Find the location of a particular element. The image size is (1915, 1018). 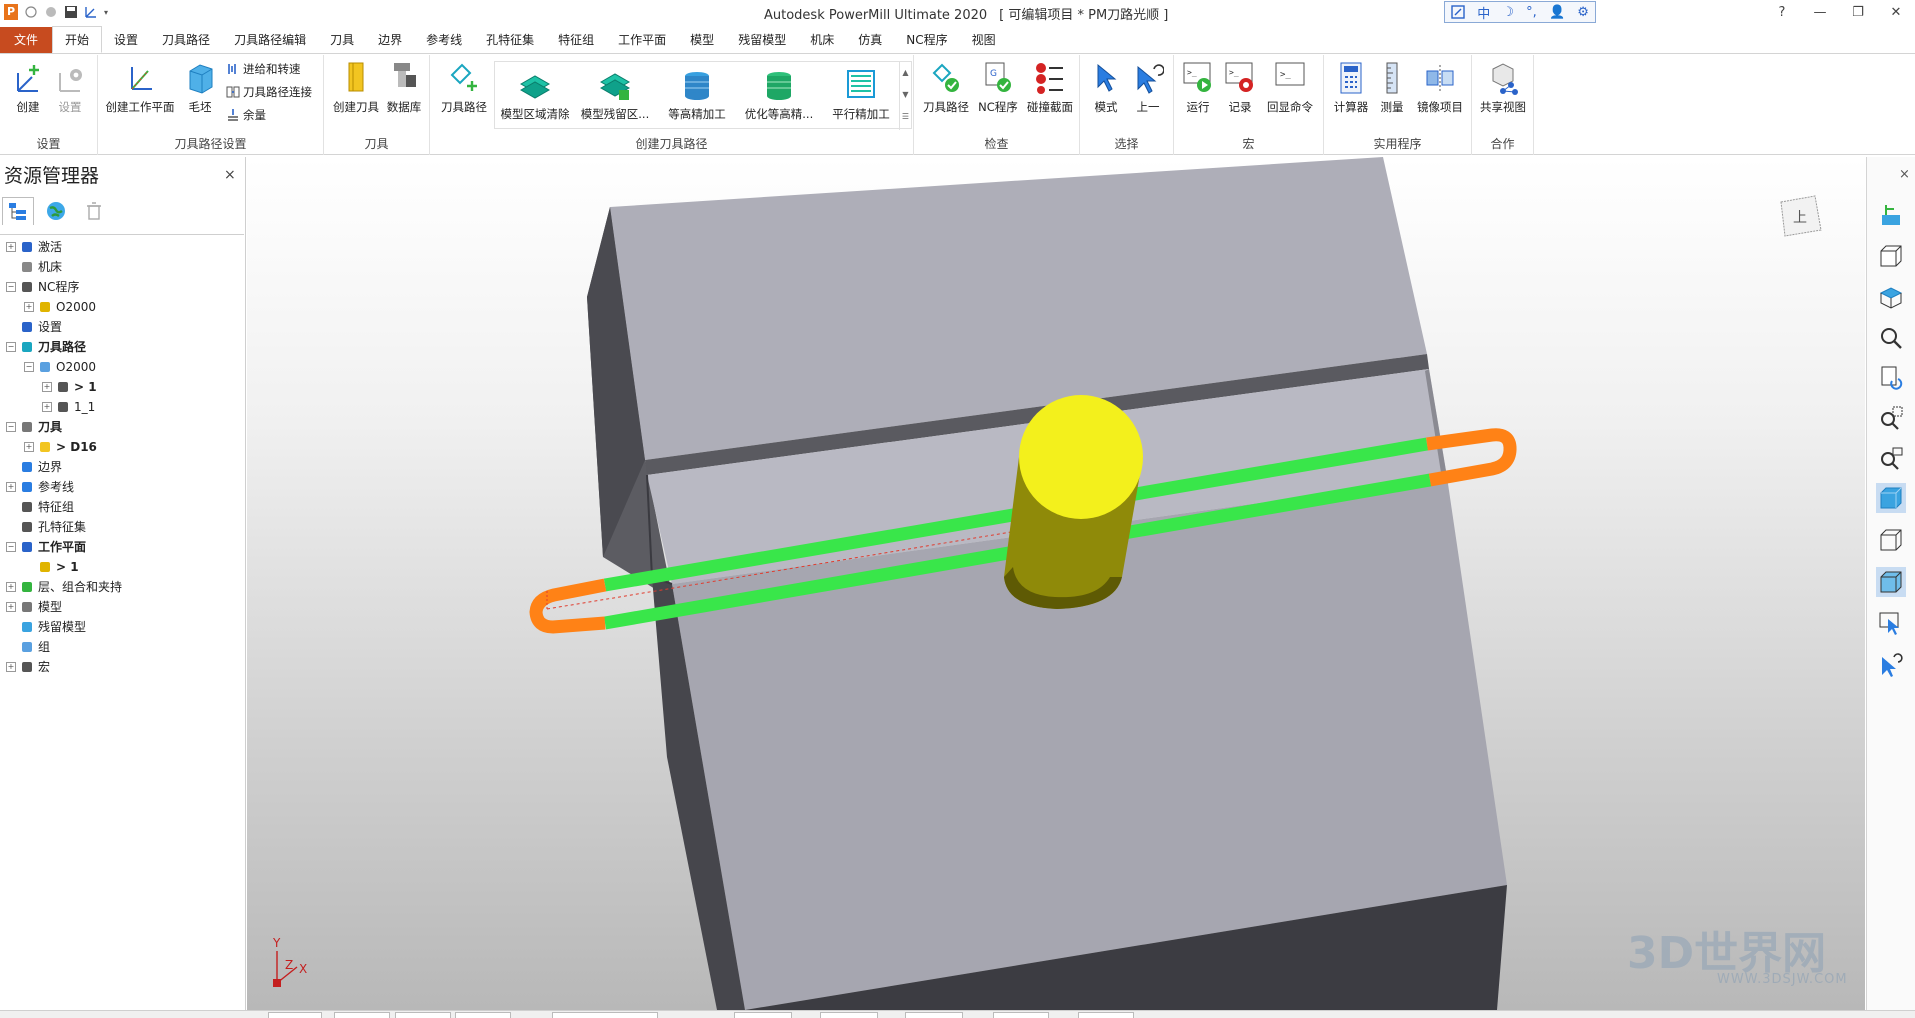

tab-simulation: 仿真 is located at coordinates (870, 40).